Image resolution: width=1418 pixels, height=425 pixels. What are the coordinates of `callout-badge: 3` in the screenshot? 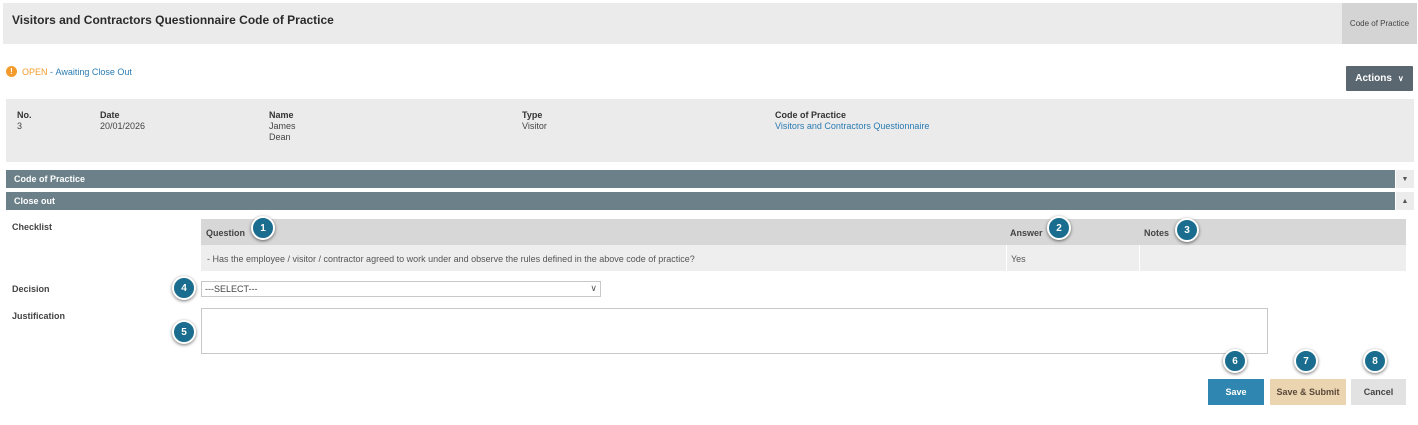 It's located at (1187, 230).